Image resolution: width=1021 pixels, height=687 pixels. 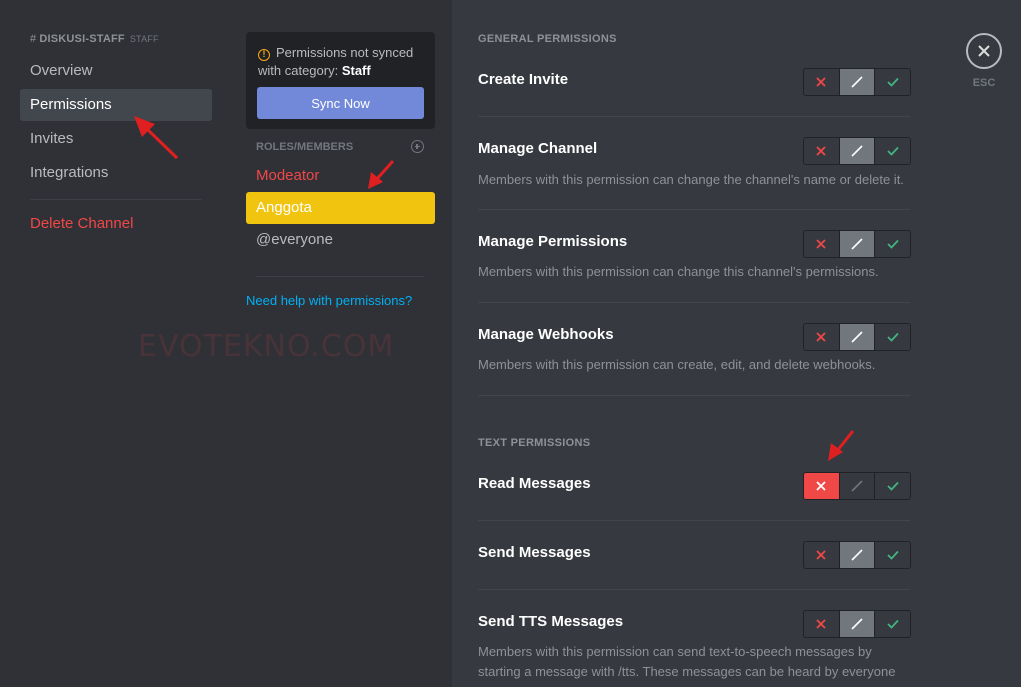 What do you see at coordinates (116, 105) in the screenshot?
I see `nav-item-permissions: Permissions` at bounding box center [116, 105].